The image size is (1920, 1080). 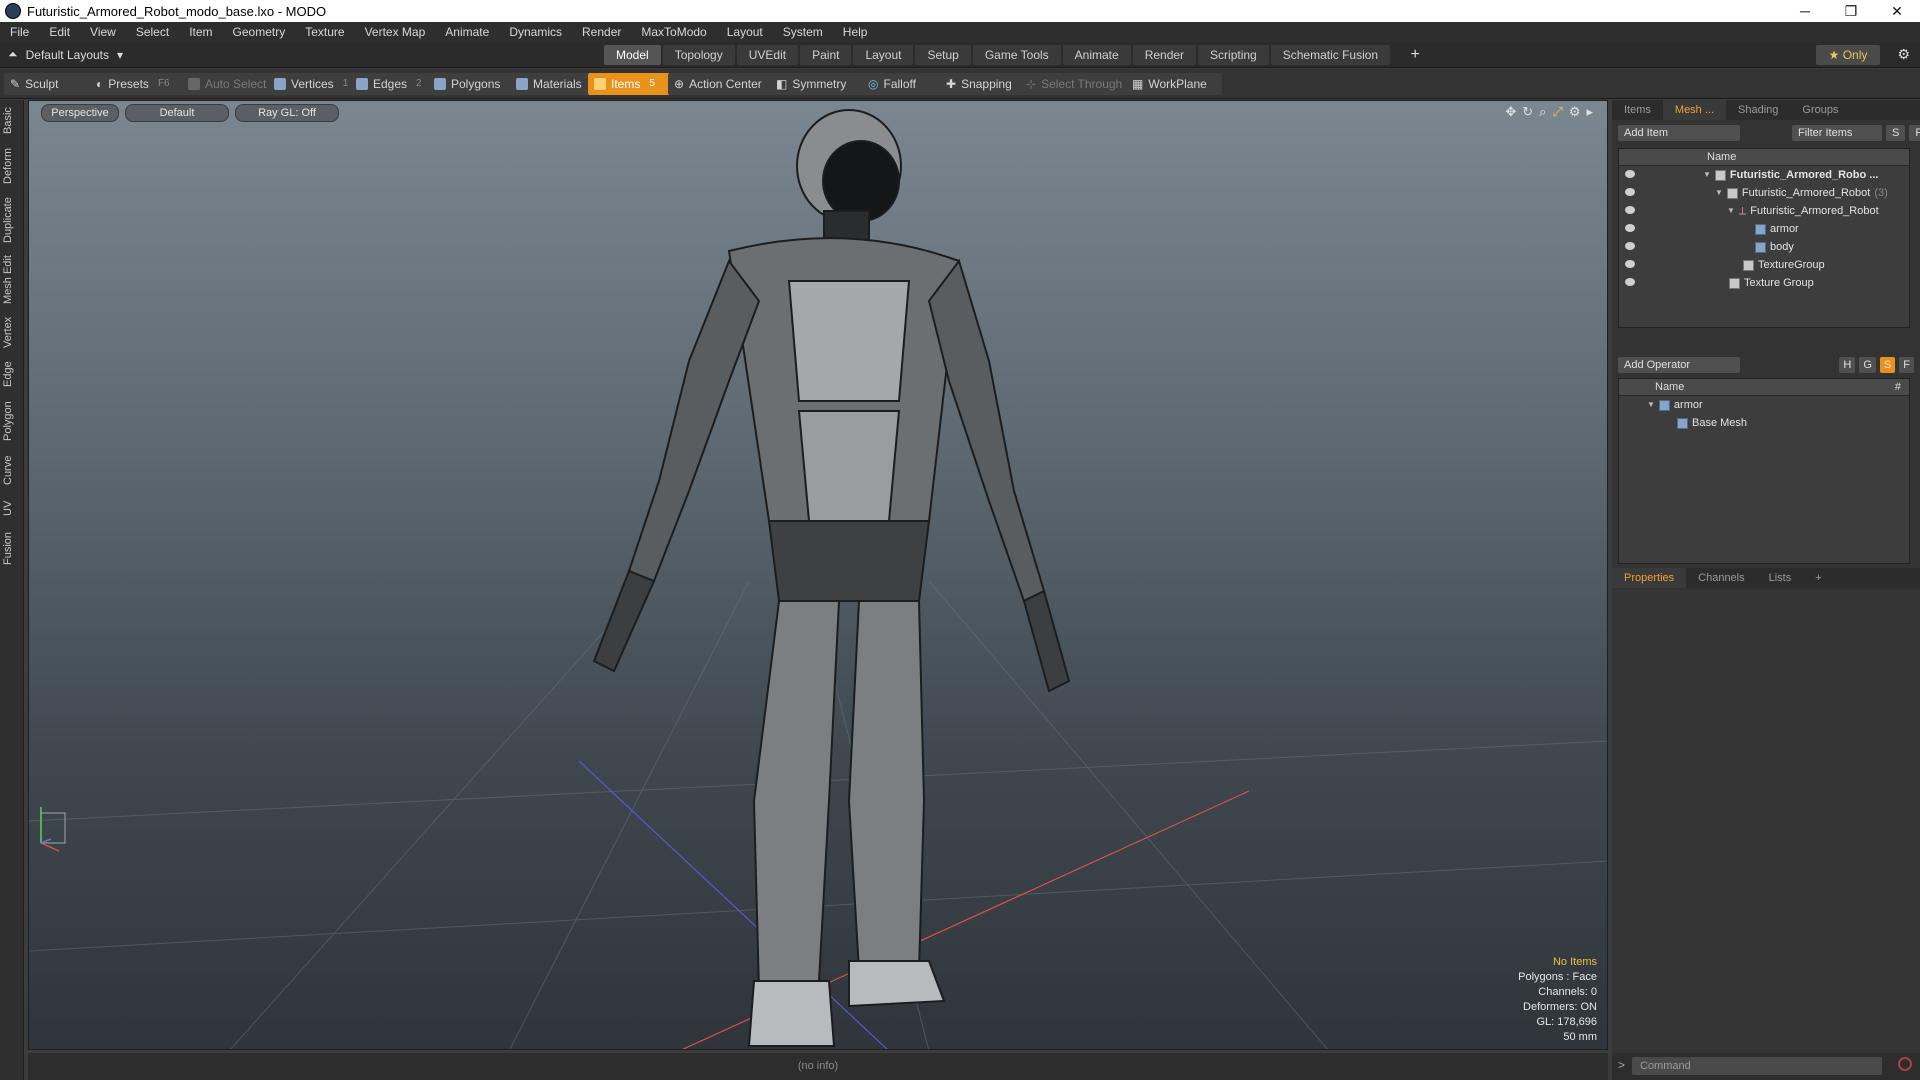 What do you see at coordinates (12, 508) in the screenshot?
I see `tab-uv: UV` at bounding box center [12, 508].